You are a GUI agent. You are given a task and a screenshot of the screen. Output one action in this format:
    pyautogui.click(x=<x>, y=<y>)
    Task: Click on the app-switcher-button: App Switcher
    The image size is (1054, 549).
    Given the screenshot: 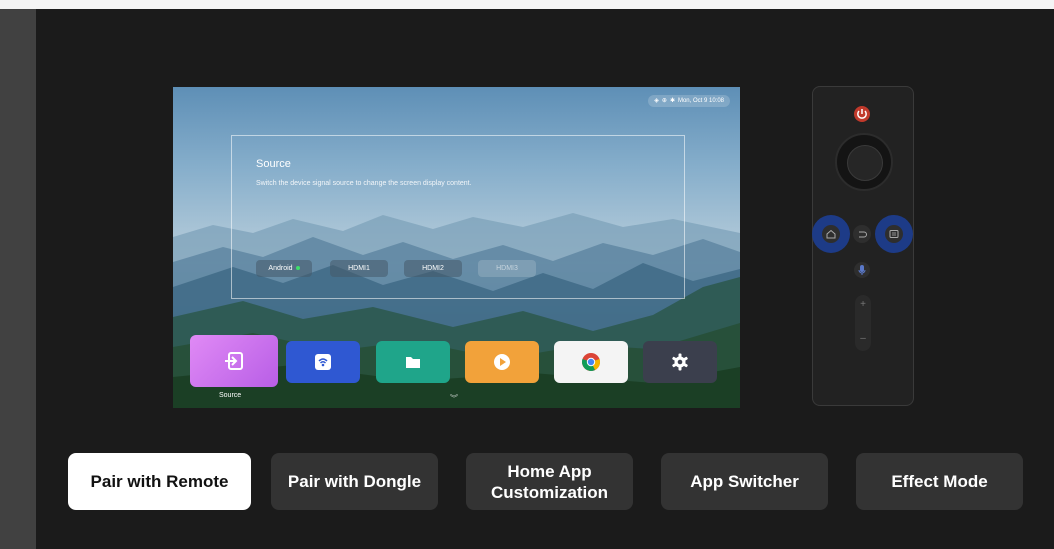 What is the action you would take?
    pyautogui.click(x=744, y=481)
    